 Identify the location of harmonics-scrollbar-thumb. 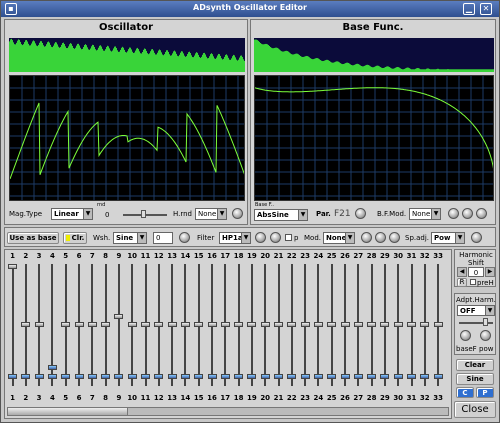
(68, 411).